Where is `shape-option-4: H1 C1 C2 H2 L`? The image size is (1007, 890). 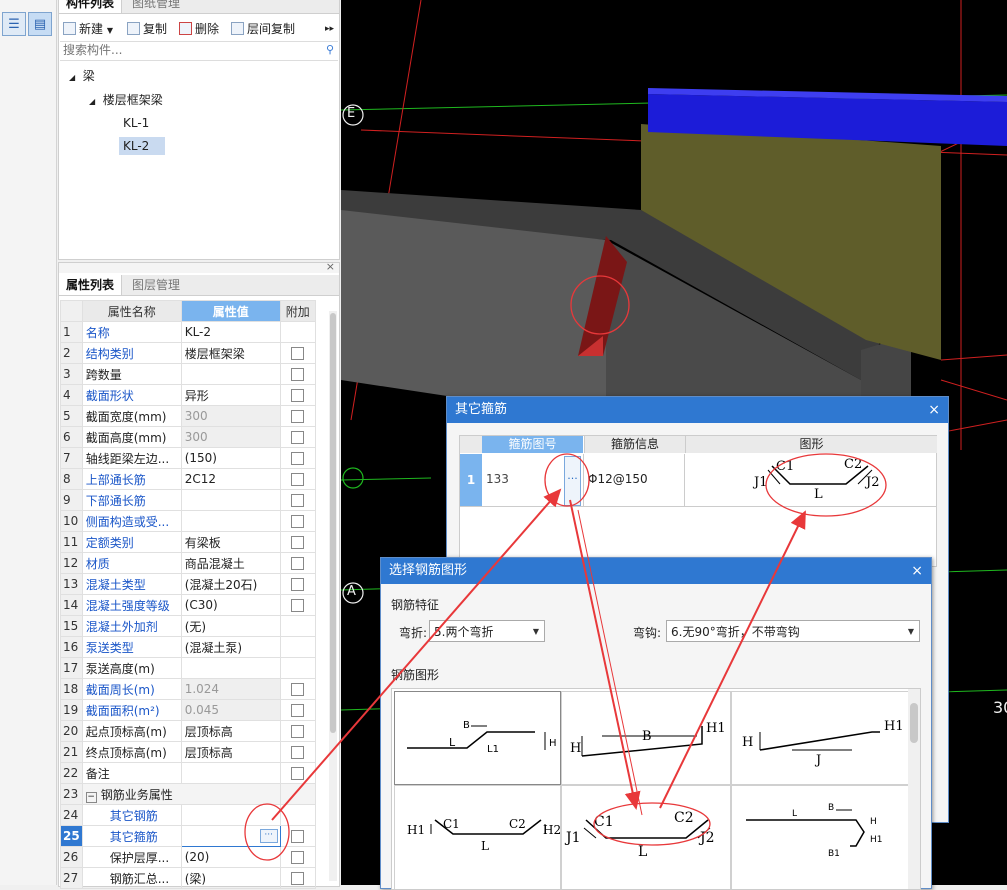 shape-option-4: H1 C1 C2 H2 L is located at coordinates (477, 837).